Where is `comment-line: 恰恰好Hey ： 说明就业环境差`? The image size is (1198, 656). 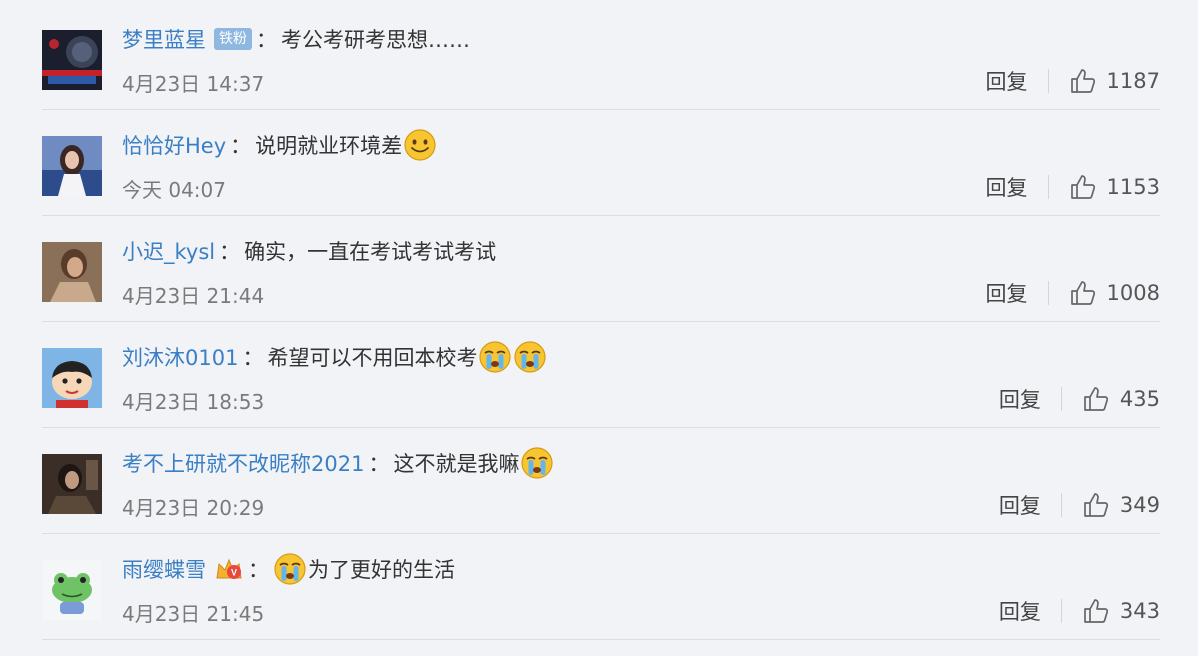 comment-line: 恰恰好Hey ： 说明就业环境差 is located at coordinates (279, 145).